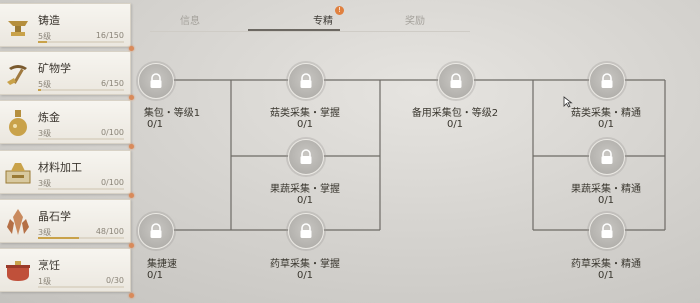 Image resolution: width=700 pixels, height=303 pixels. What do you see at coordinates (65, 270) in the screenshot?
I see `skill-card-cooking: 烹饪 1级 0/30` at bounding box center [65, 270].